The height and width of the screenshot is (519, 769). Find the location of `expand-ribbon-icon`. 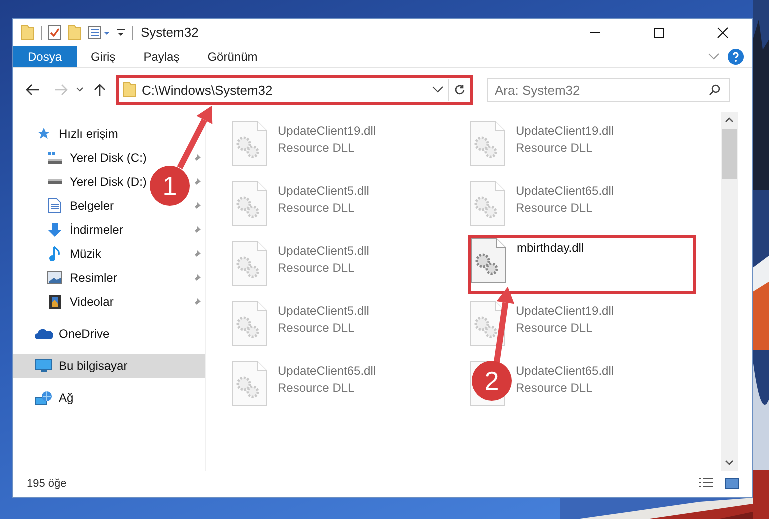

expand-ribbon-icon is located at coordinates (714, 56).